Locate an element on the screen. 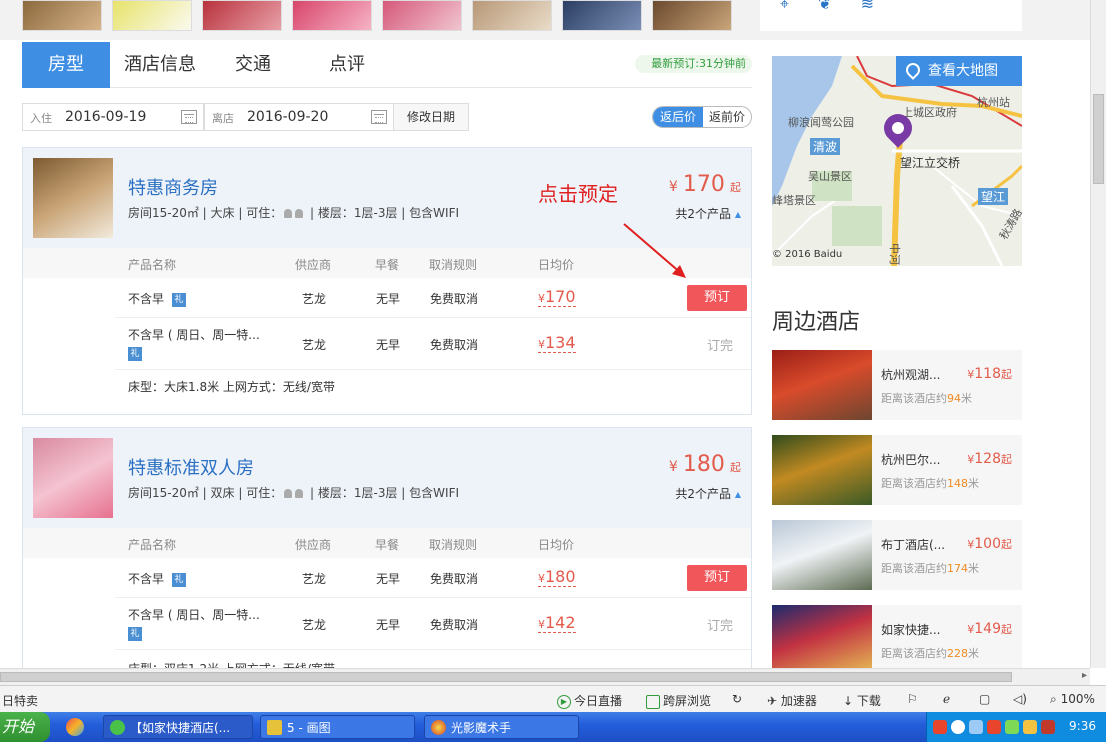  app-tray-icon is located at coordinates (1030, 727).